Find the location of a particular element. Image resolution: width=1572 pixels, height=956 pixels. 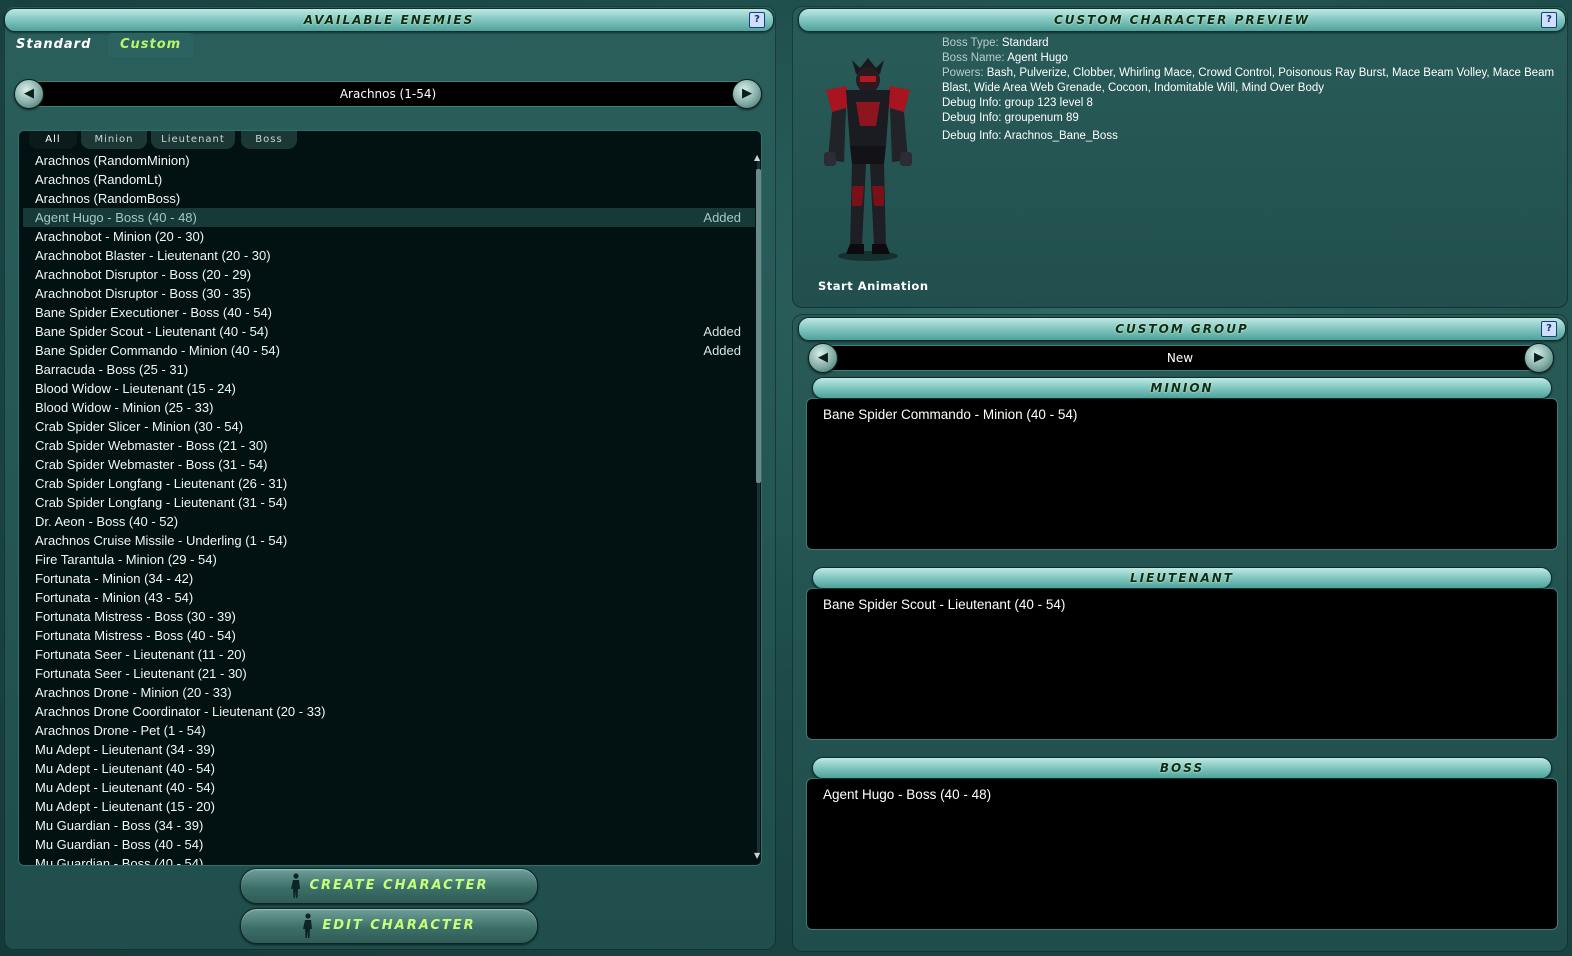

enemy-name: Fortunata Mistress - Boss (40 - 54) is located at coordinates (135, 635).